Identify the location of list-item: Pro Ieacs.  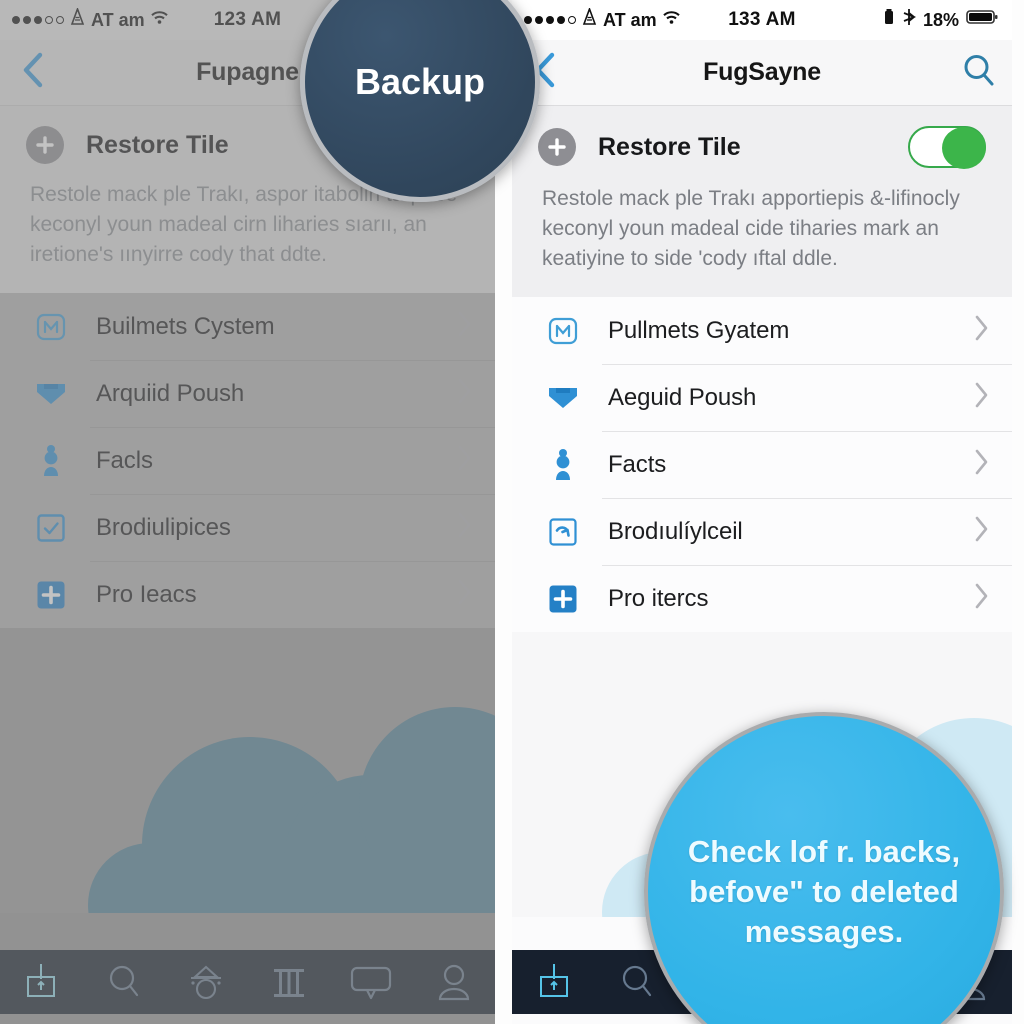
(247, 594).